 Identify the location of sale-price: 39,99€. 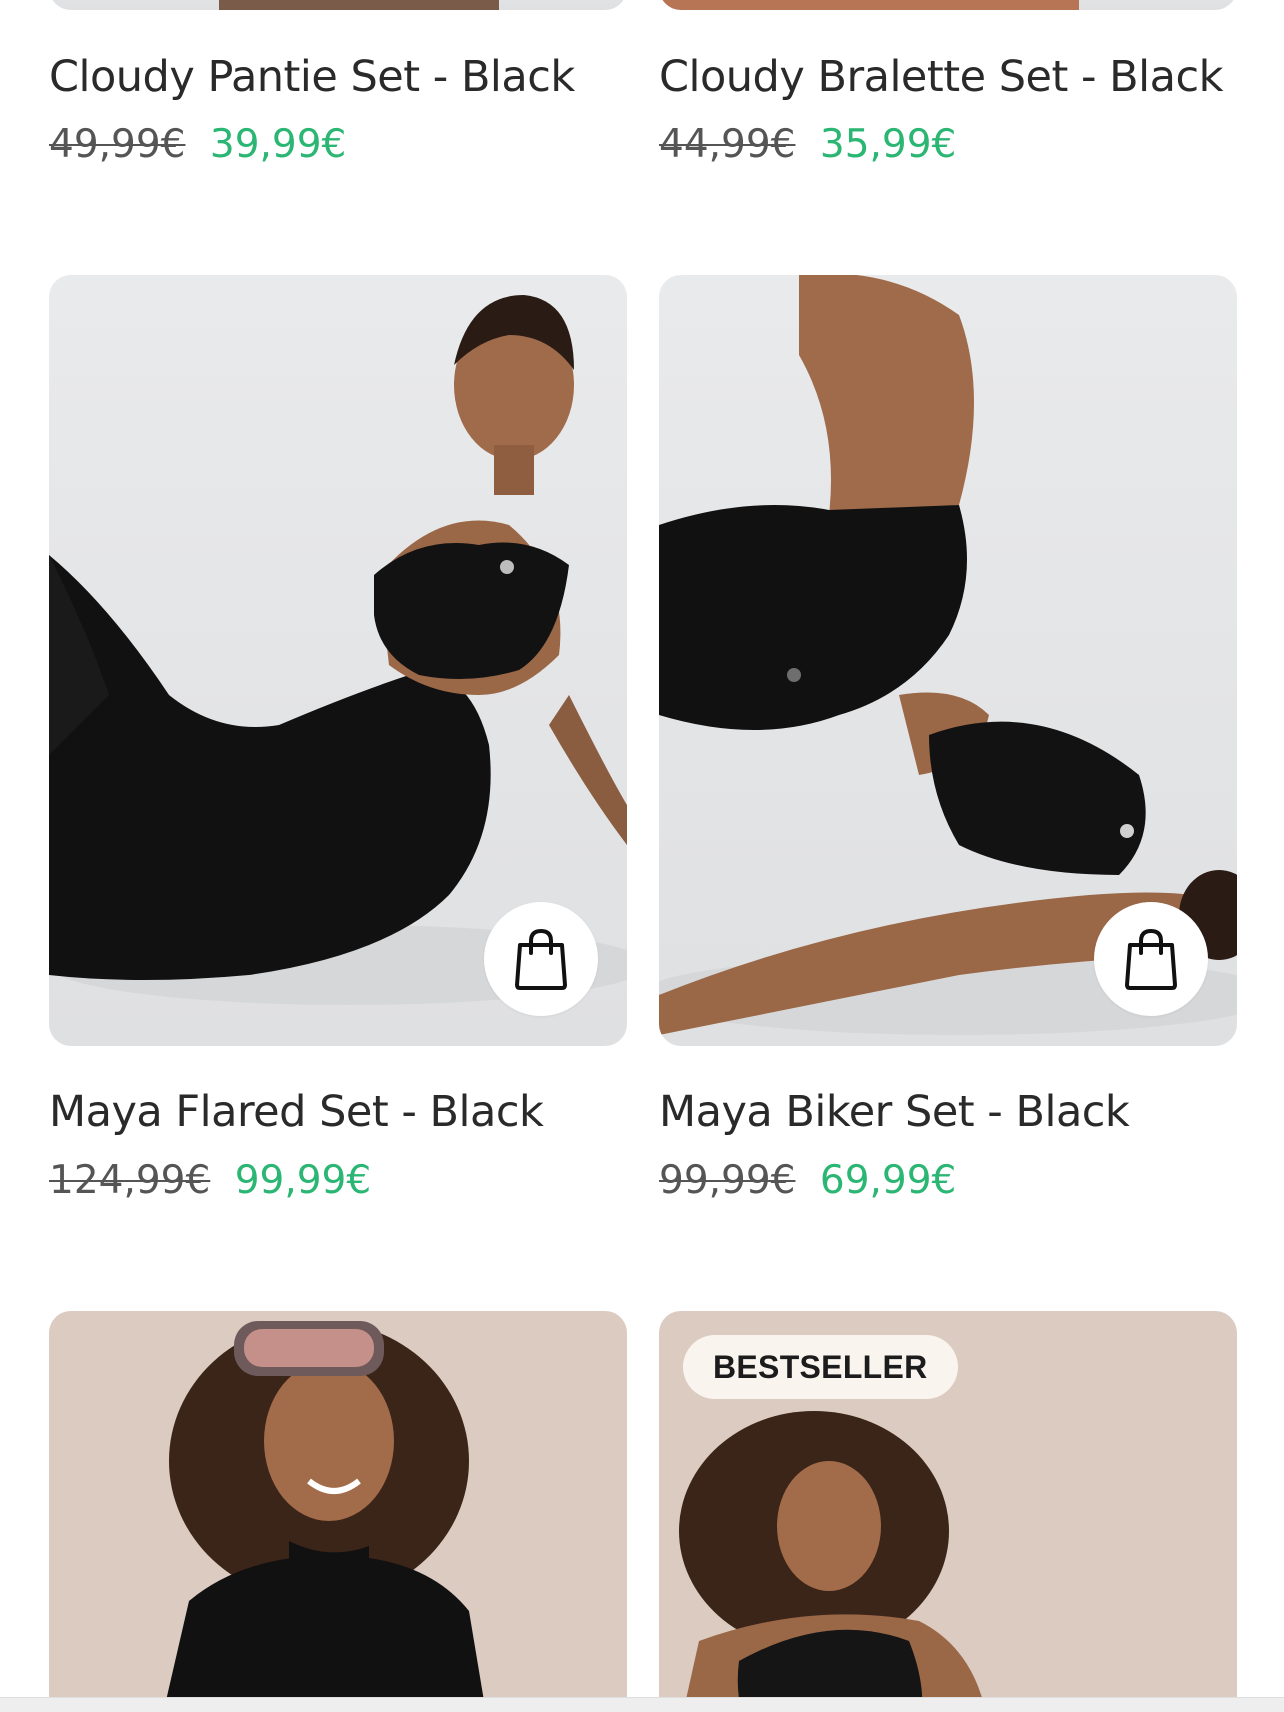
(278, 144).